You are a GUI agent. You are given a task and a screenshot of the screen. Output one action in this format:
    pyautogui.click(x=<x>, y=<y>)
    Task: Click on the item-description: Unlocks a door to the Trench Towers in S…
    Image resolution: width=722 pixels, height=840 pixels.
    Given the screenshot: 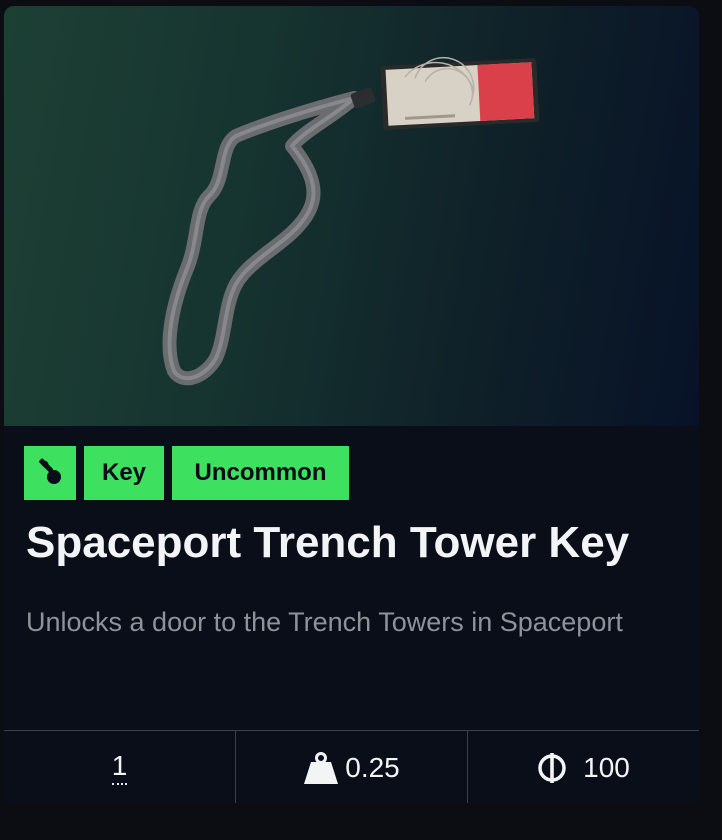 What is the action you would take?
    pyautogui.click(x=324, y=622)
    